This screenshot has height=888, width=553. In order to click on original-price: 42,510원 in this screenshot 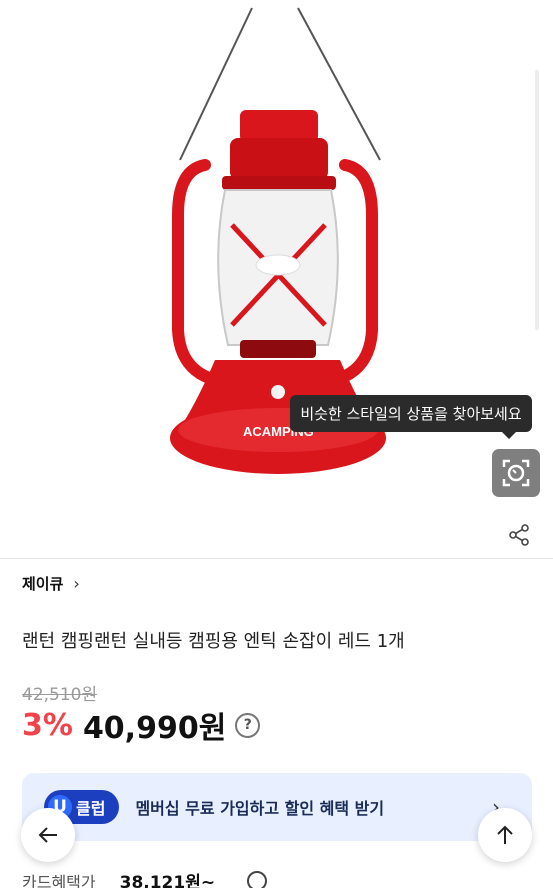, I will do `click(60, 695)`.